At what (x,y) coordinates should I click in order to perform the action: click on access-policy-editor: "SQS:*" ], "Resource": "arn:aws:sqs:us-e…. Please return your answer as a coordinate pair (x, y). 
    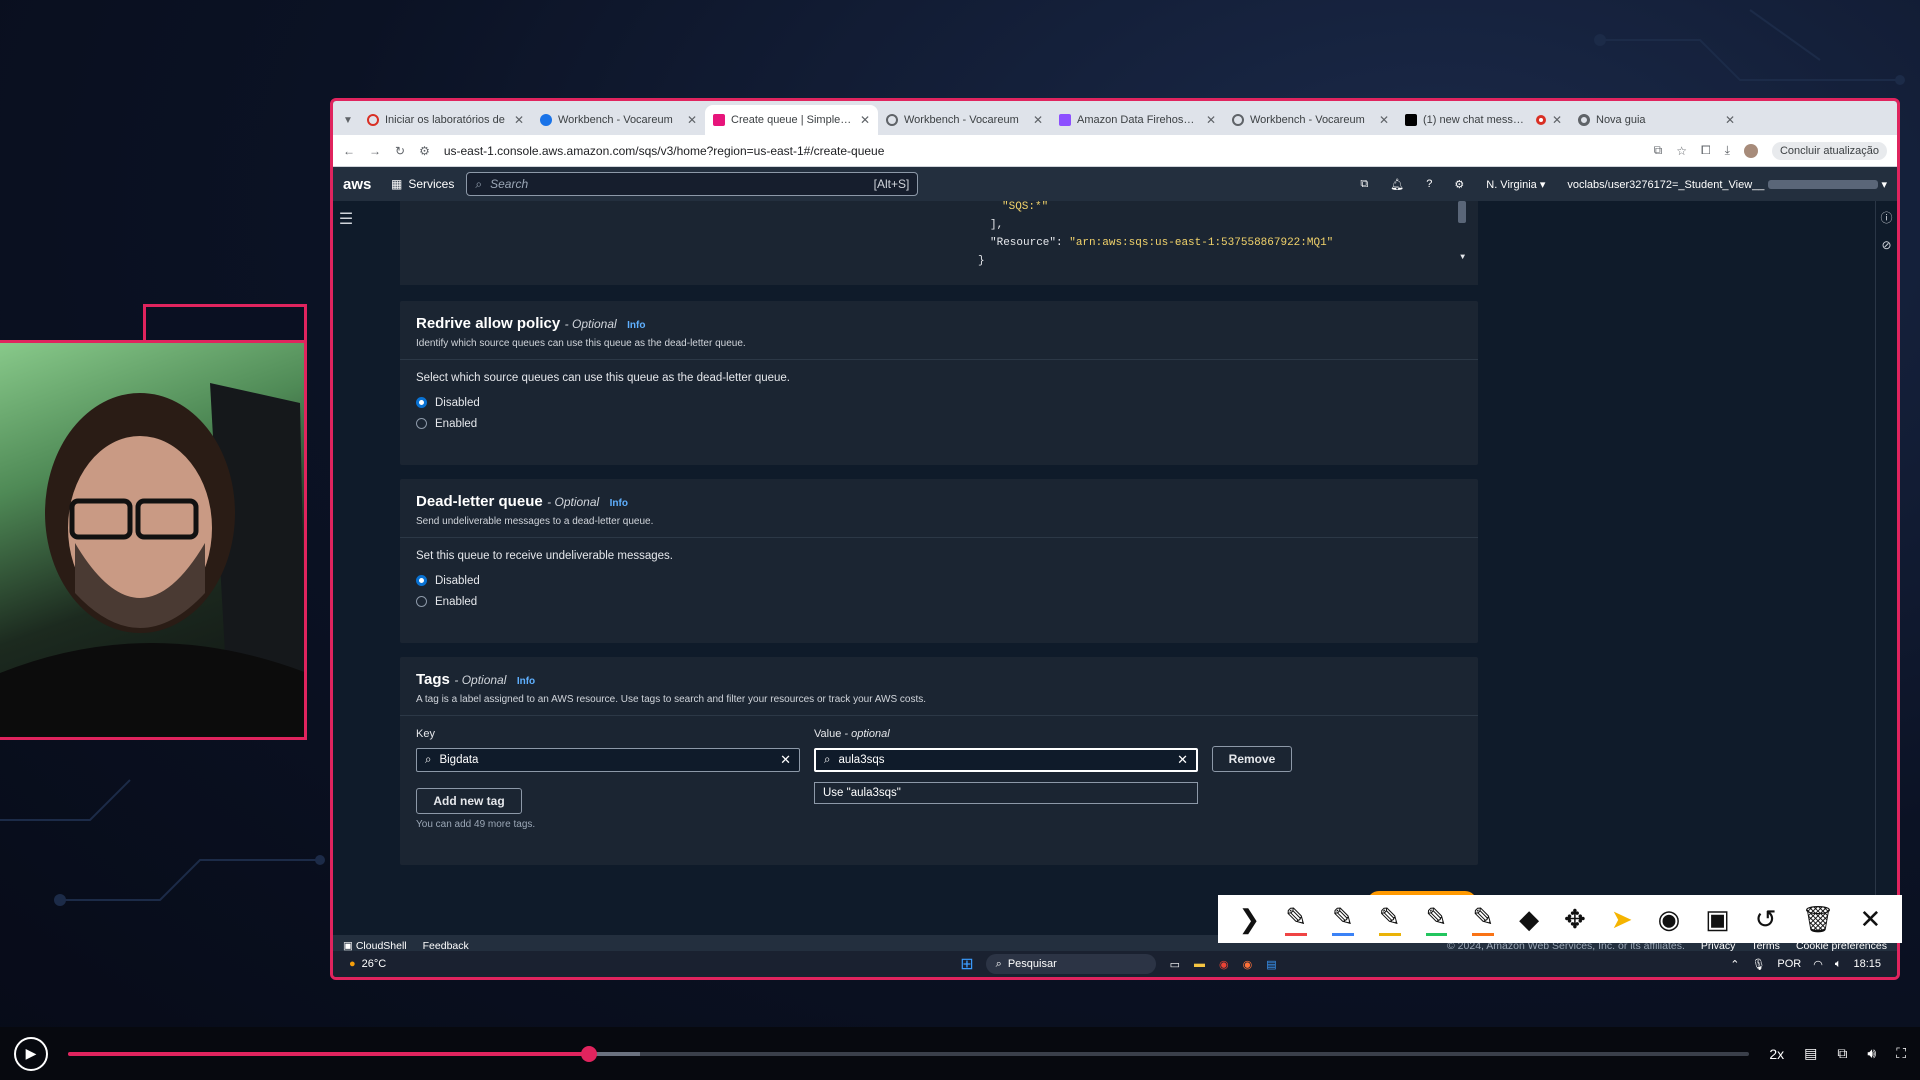
    Looking at the image, I should click on (939, 243).